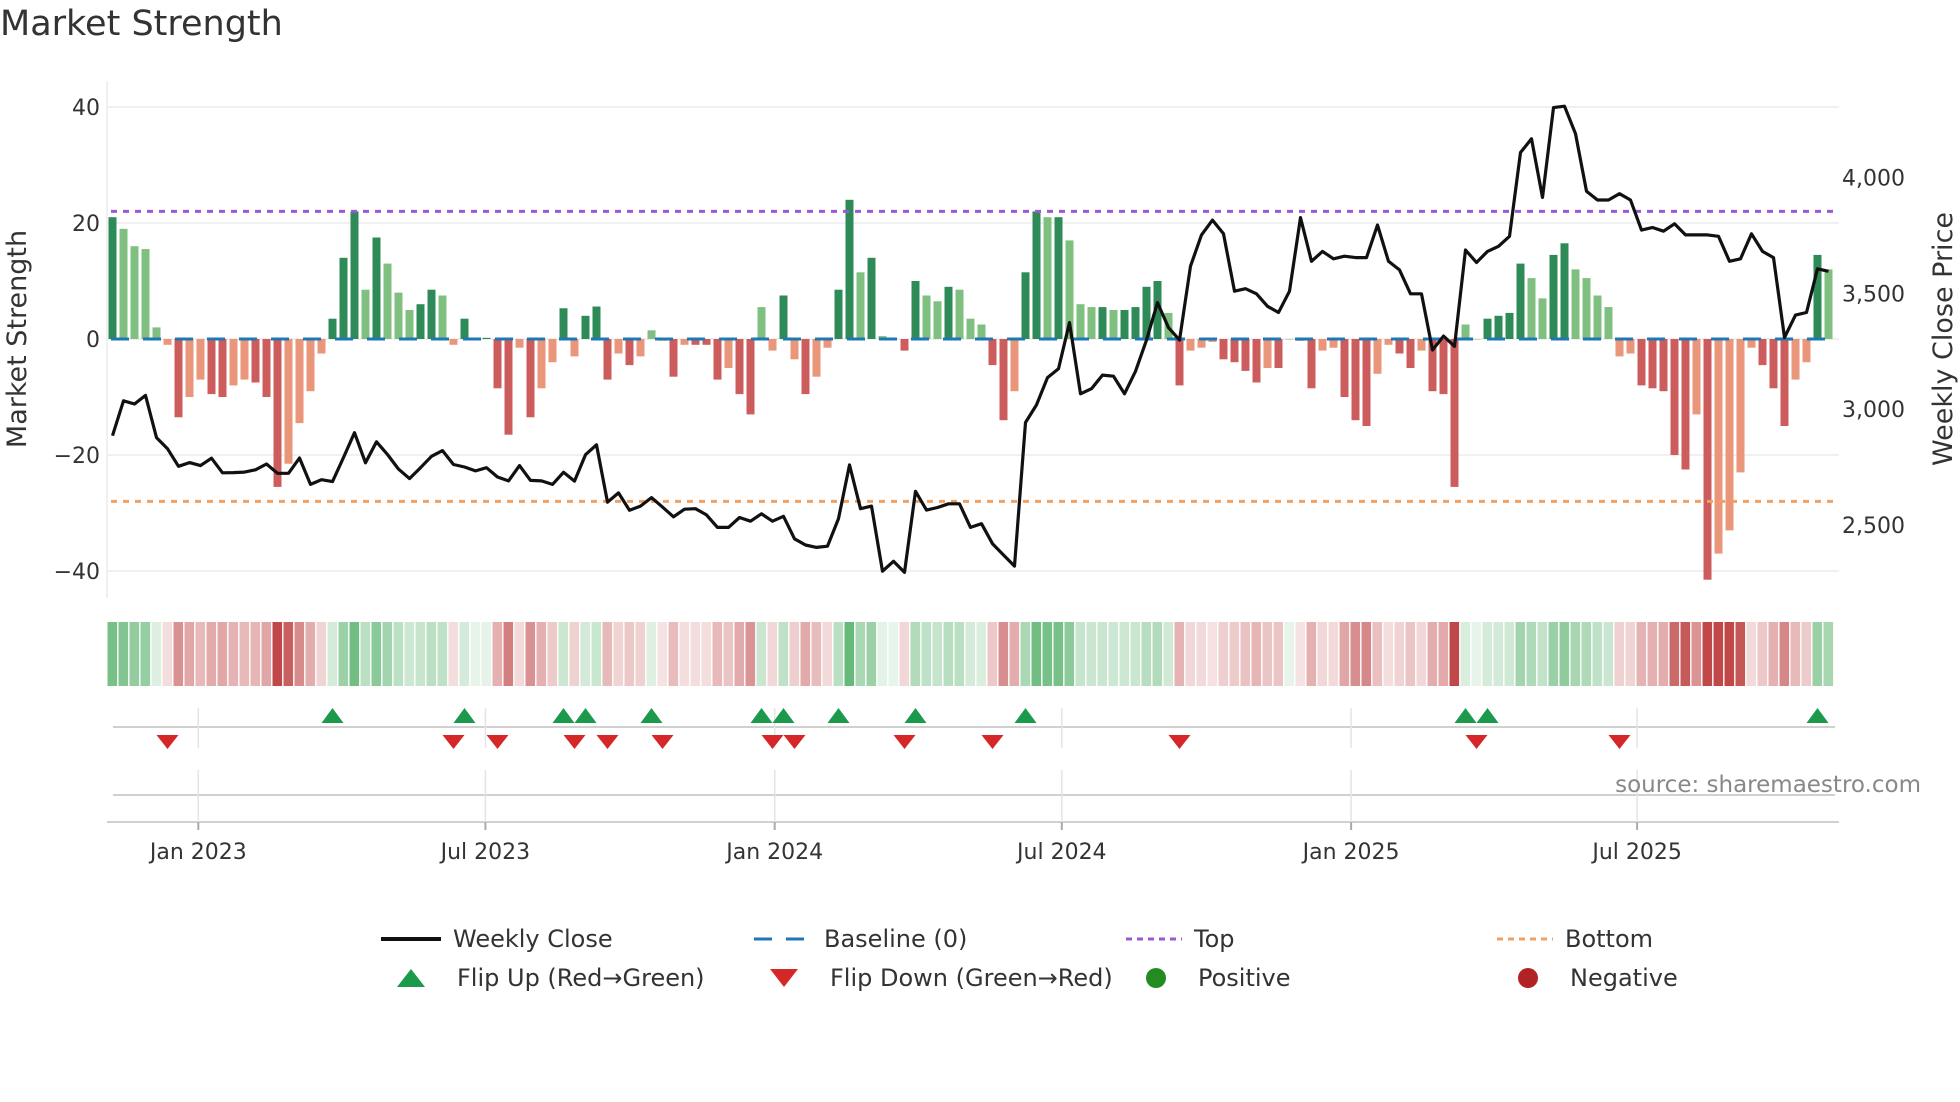 The height and width of the screenshot is (1102, 1960). I want to click on x-tick-label: Jul 2024, so click(1061, 852).